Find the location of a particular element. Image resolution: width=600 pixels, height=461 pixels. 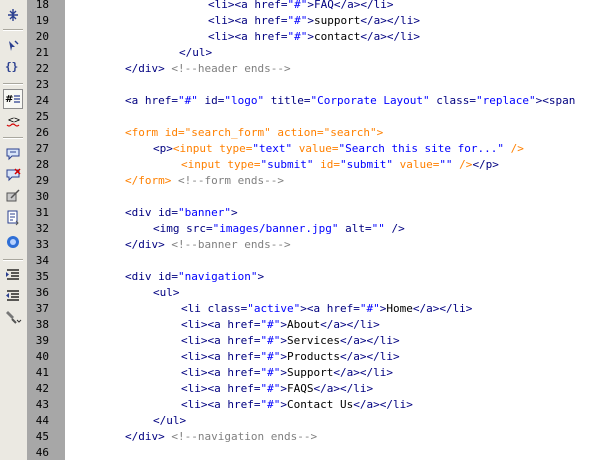

code-token: title= is located at coordinates (287, 100).